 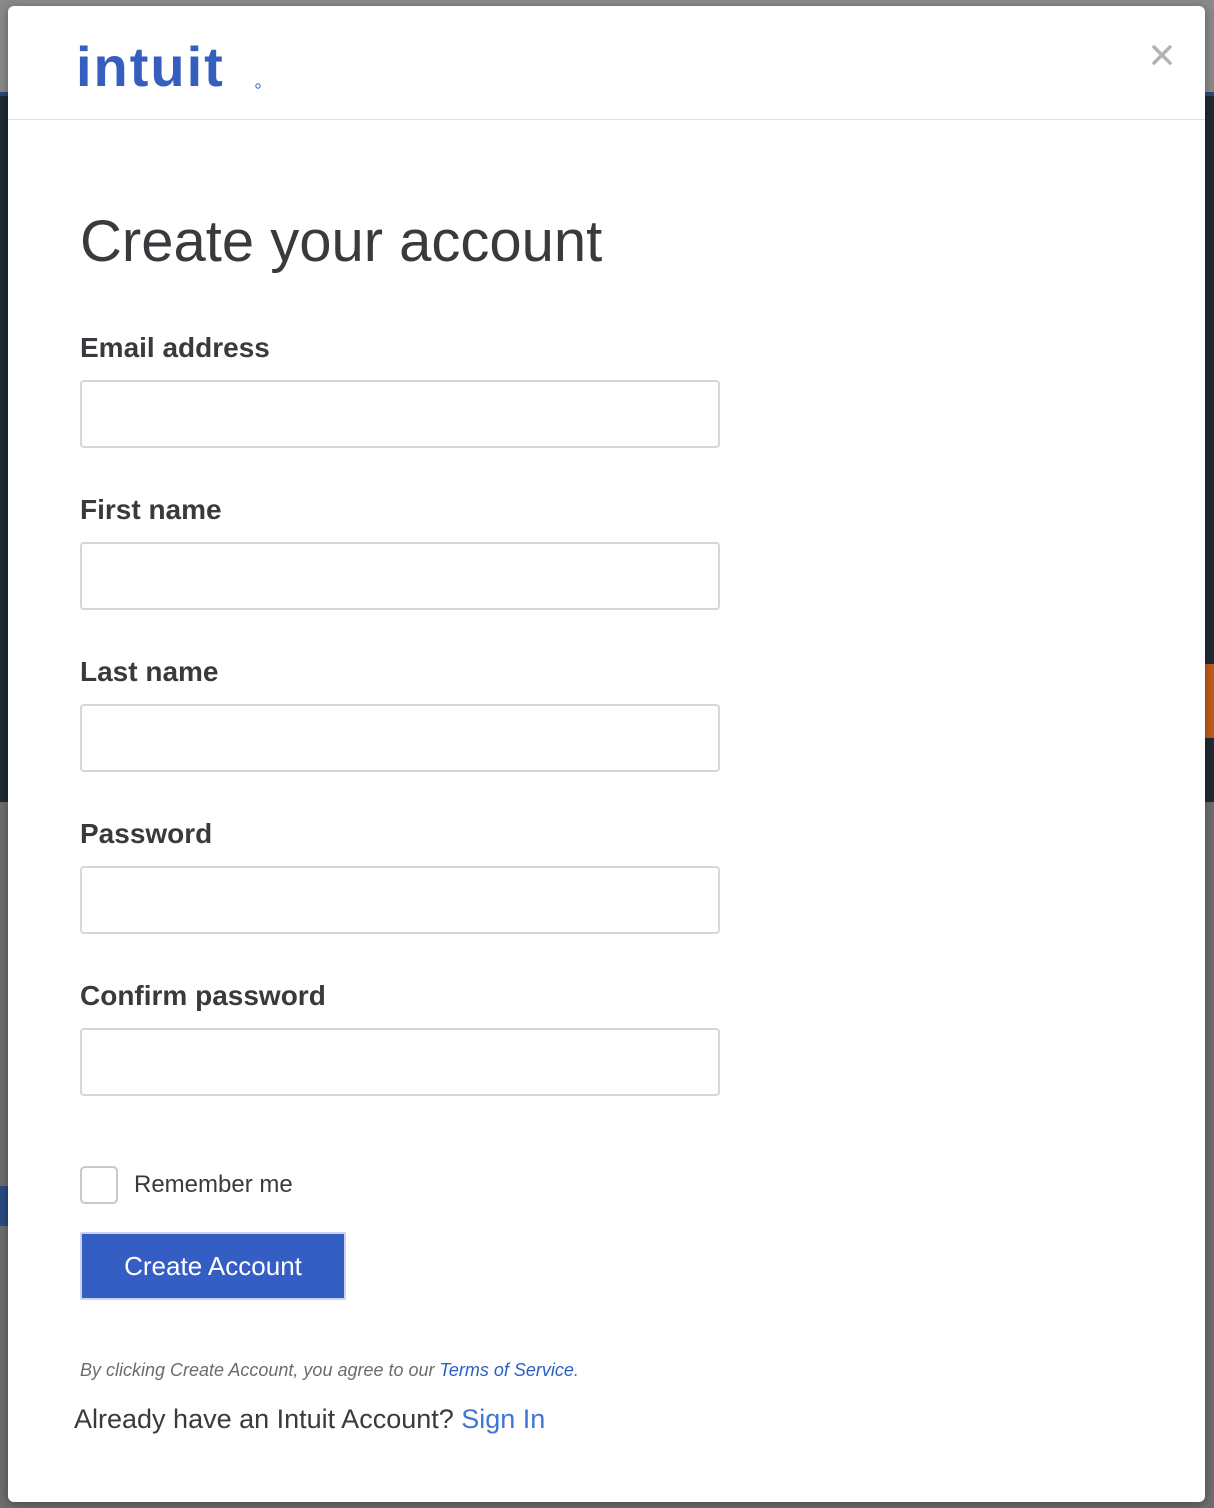 I want to click on confirm-password-input, so click(x=400, y=1062).